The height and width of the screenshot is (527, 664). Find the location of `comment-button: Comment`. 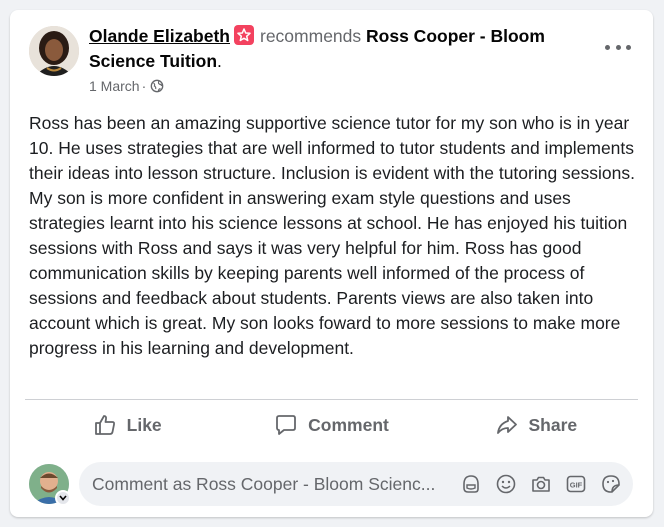

comment-button: Comment is located at coordinates (331, 425).